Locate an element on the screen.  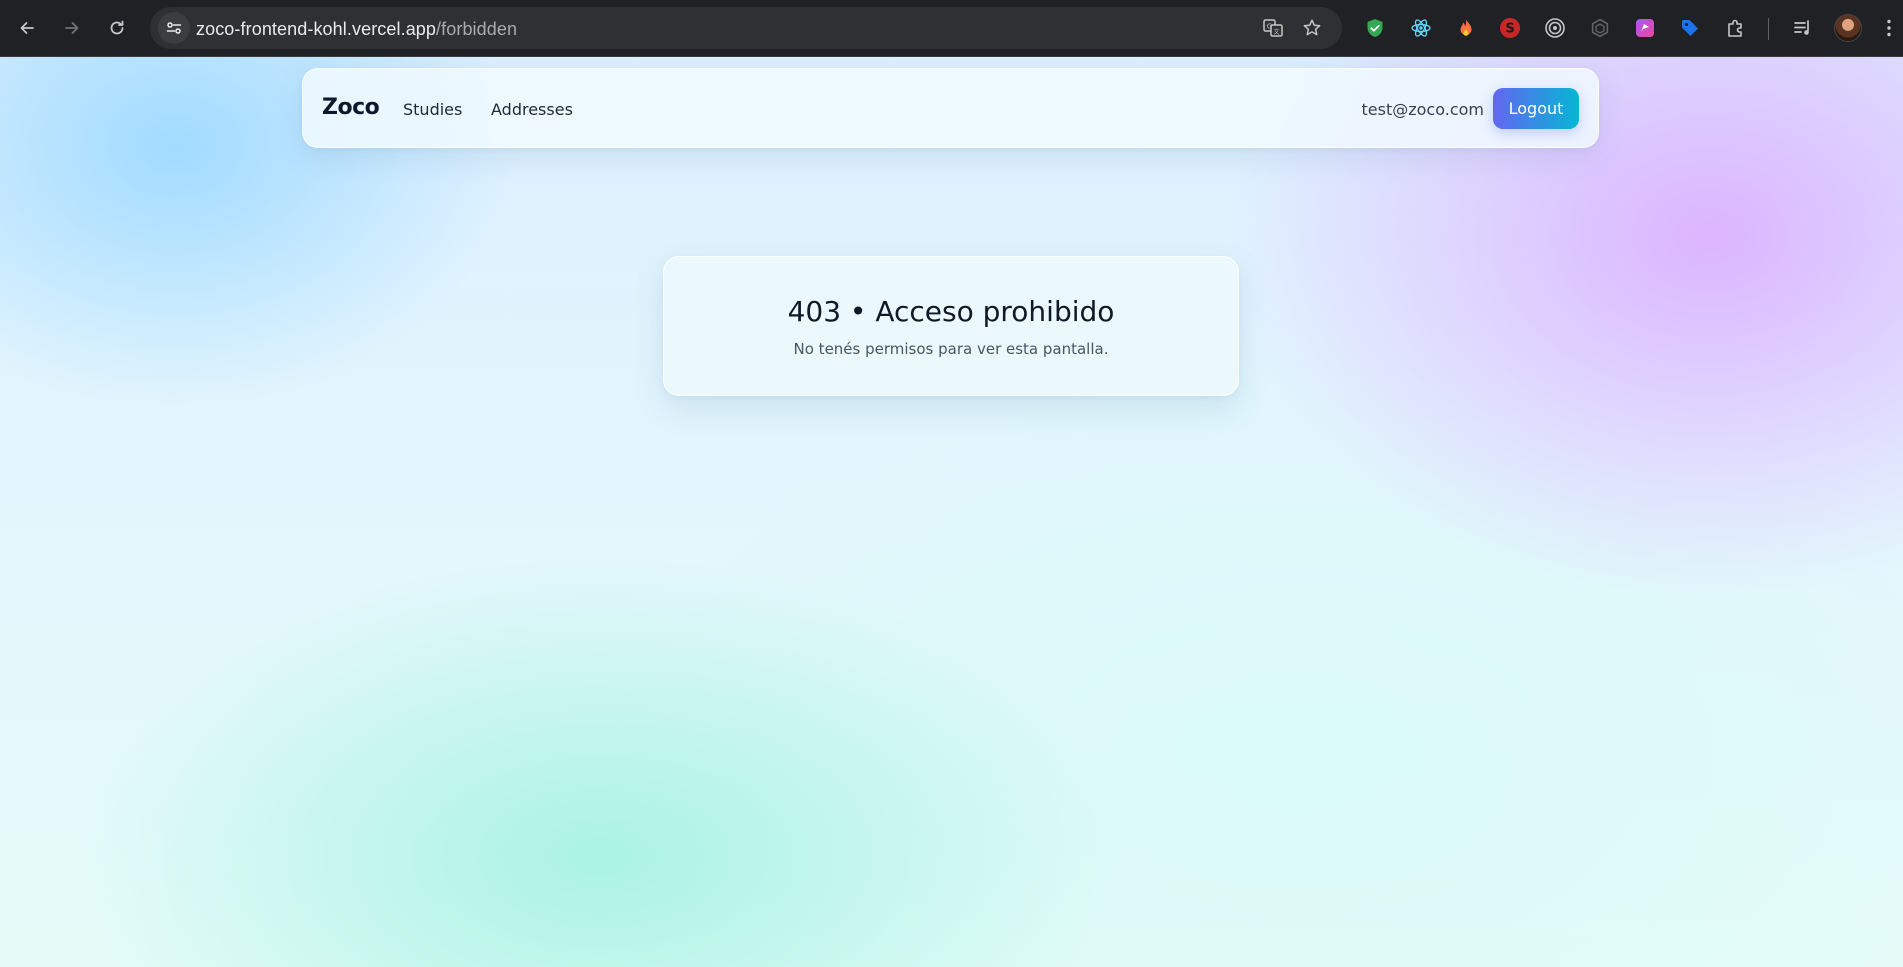
target-icon is located at coordinates (1555, 28).